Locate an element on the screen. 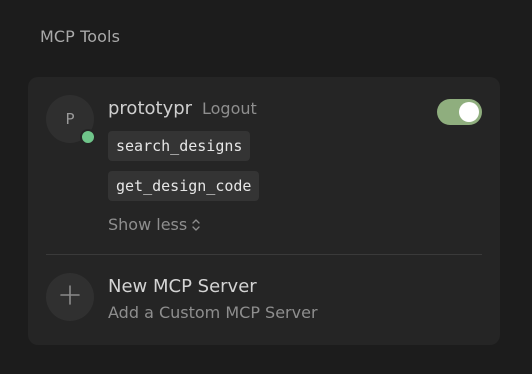 The width and height of the screenshot is (532, 374). server-enabled-toggle is located at coordinates (459, 112).